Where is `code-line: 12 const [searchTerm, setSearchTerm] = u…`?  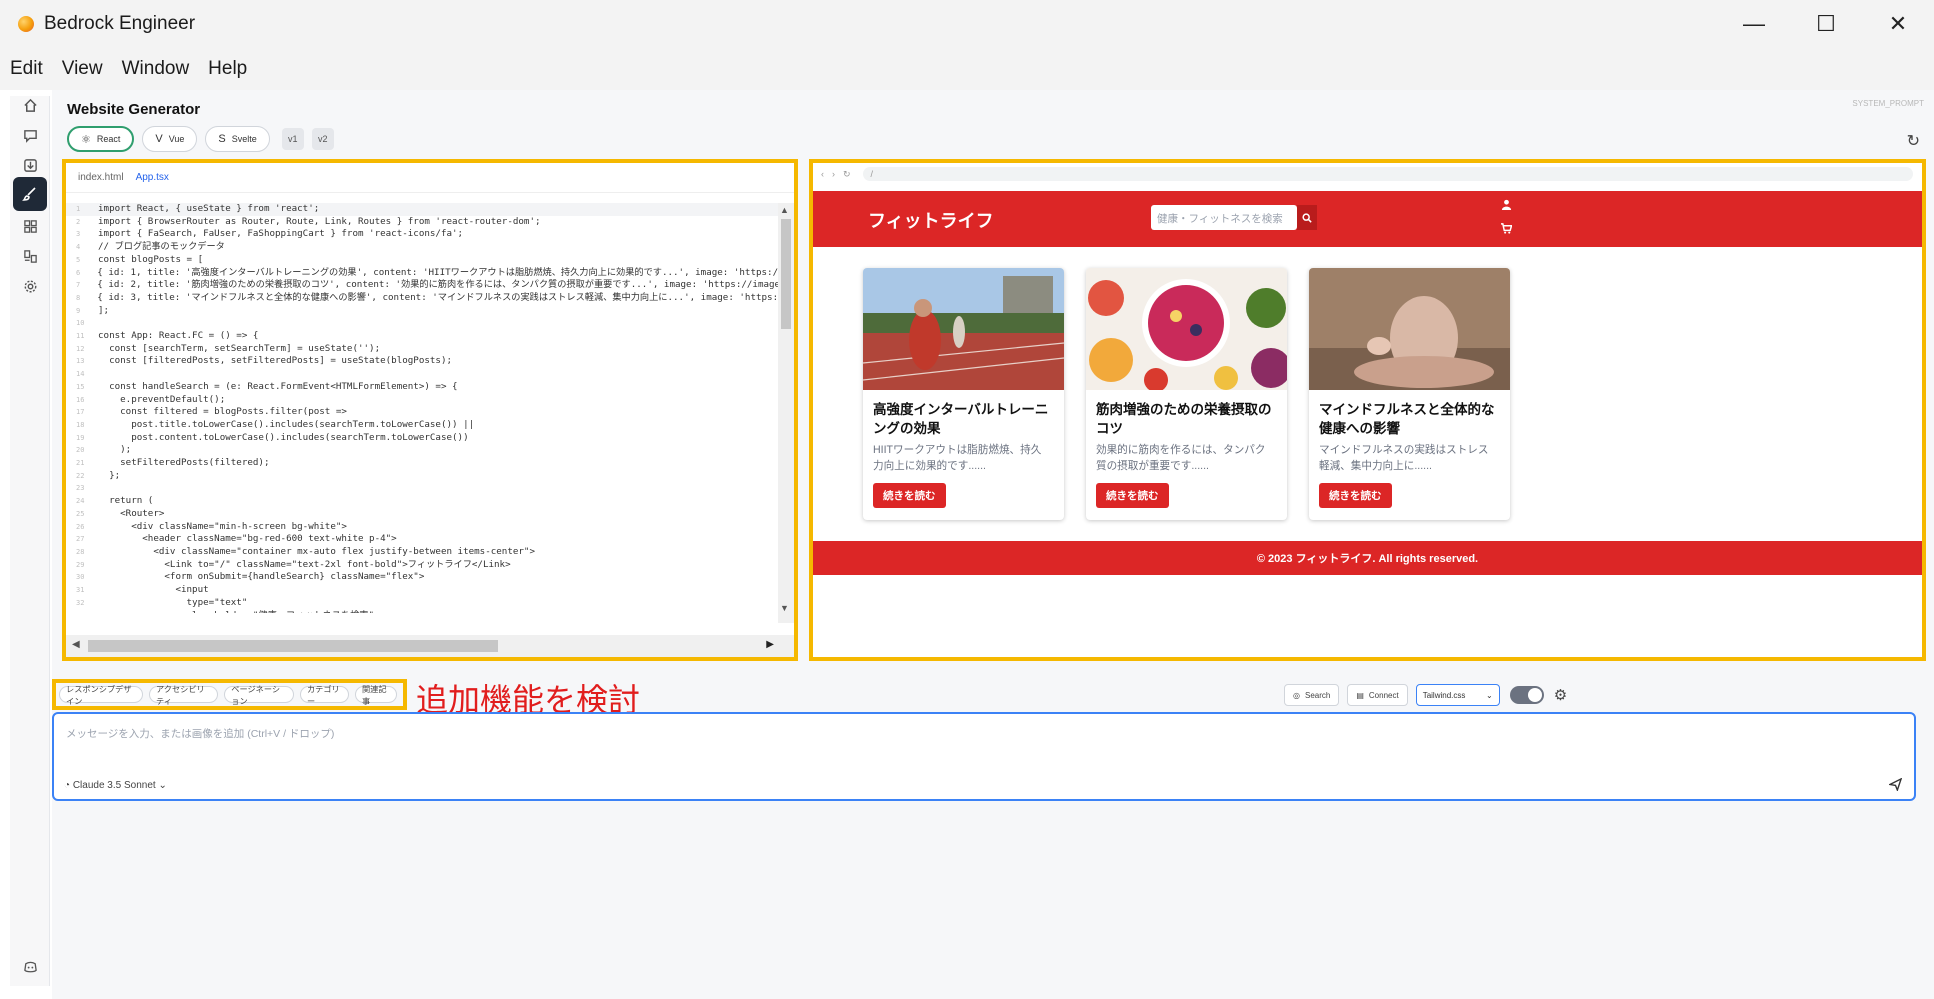 code-line: 12 const [searchTerm, setSearchTerm] = u… is located at coordinates (424, 349).